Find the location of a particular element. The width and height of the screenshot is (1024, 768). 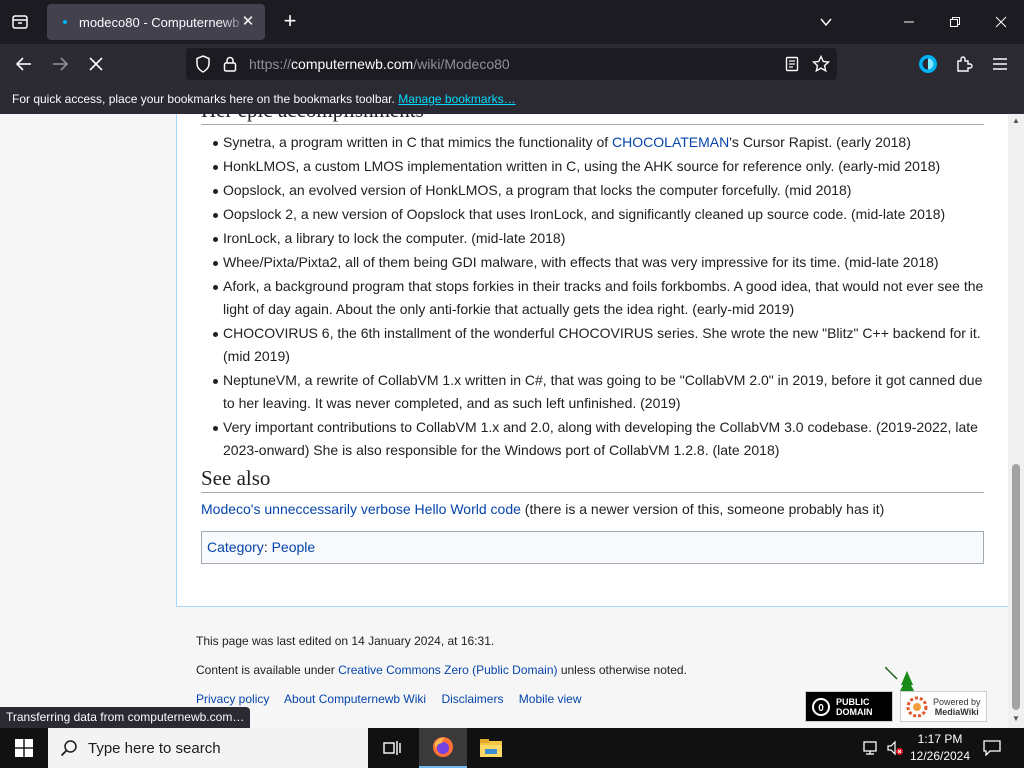

shield-icon is located at coordinates (203, 64).